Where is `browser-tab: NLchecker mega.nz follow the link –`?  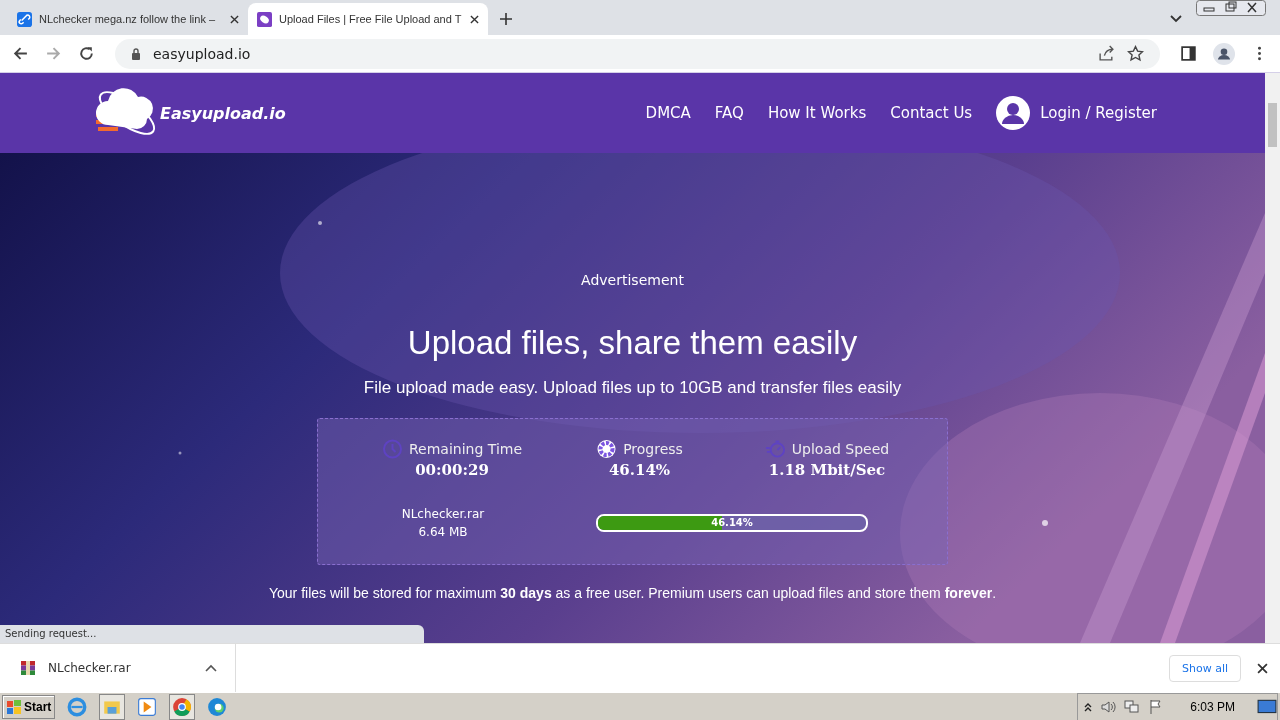 browser-tab: NLchecker mega.nz follow the link – is located at coordinates (128, 19).